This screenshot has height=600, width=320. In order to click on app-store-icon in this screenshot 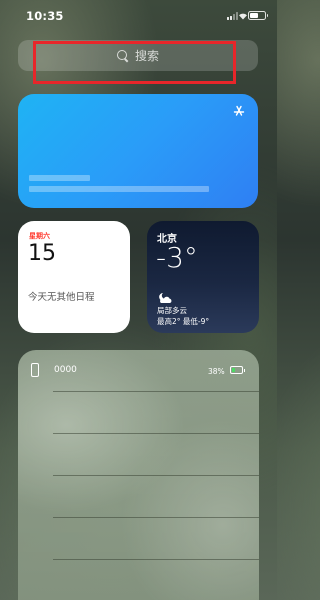, I will do `click(239, 110)`.